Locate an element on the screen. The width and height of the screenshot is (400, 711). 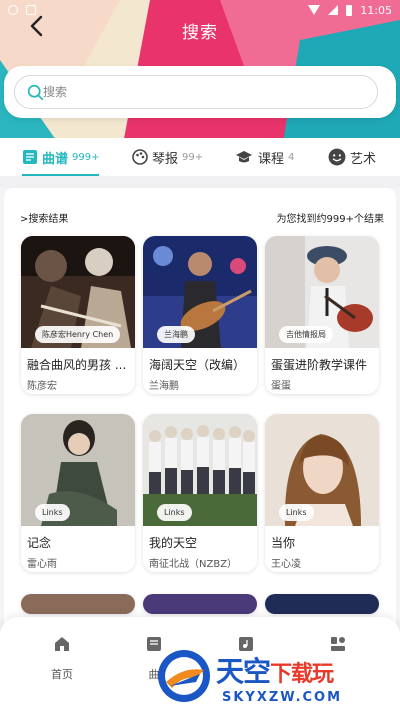
nav-home: 首页 is located at coordinates (62, 658).